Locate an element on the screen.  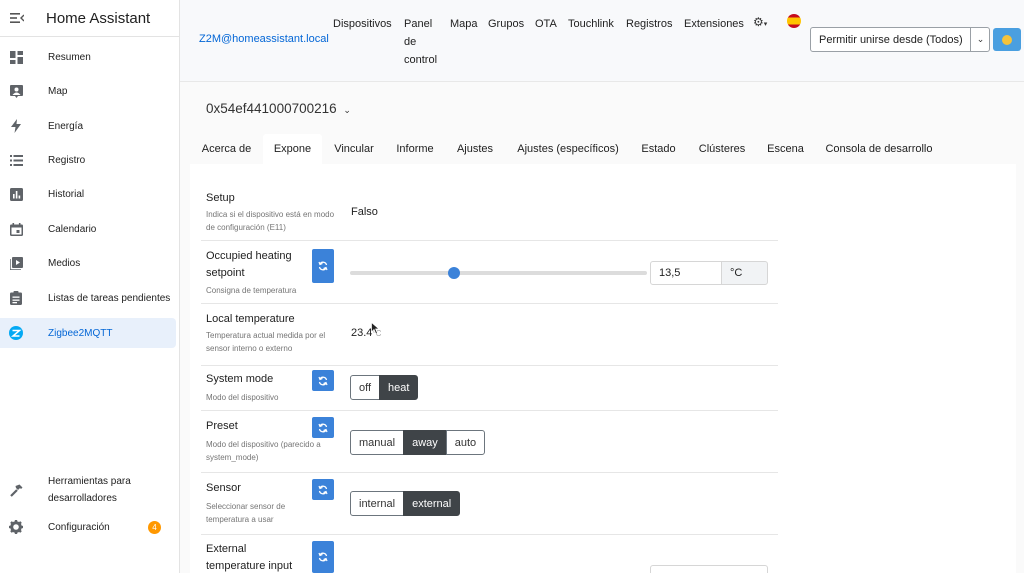
system-mode-heat-button: heat is located at coordinates (399, 387).